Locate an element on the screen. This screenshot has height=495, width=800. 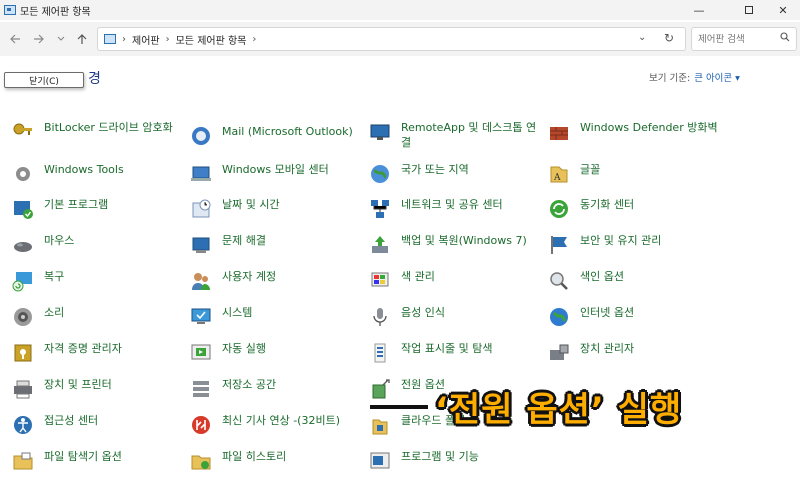
breadcrumb-all-items: 모든 제어판 항목 is located at coordinates (211, 39).